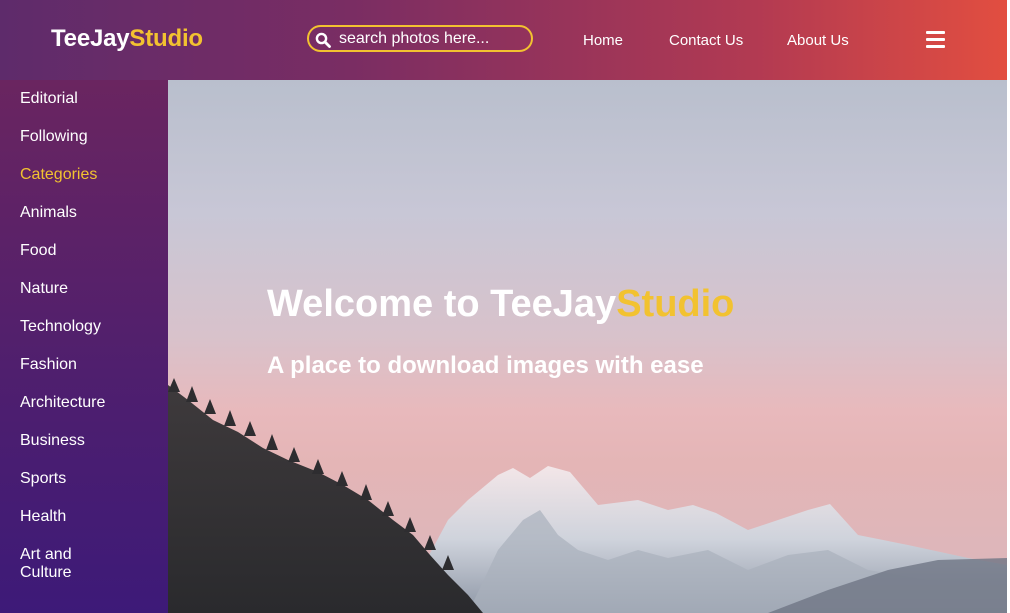 The height and width of the screenshot is (613, 1010). I want to click on nav-about-link: About Us, so click(818, 40).